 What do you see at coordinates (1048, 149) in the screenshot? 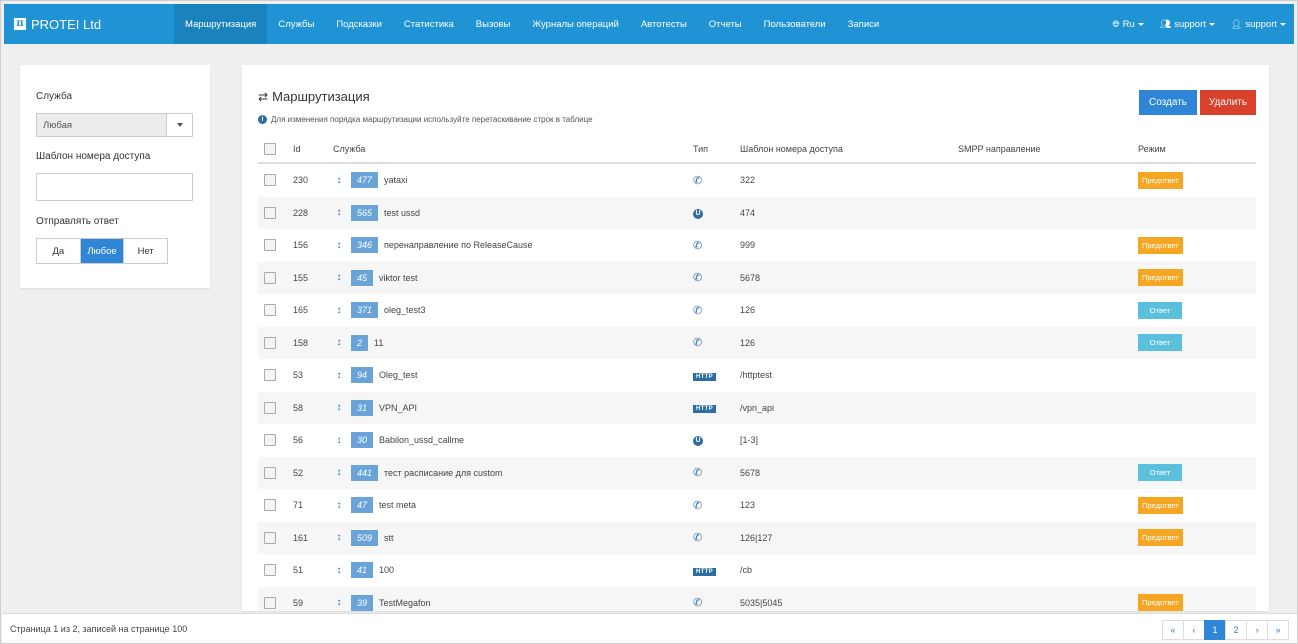
I see `column-header-smpp: SMPP направление` at bounding box center [1048, 149].